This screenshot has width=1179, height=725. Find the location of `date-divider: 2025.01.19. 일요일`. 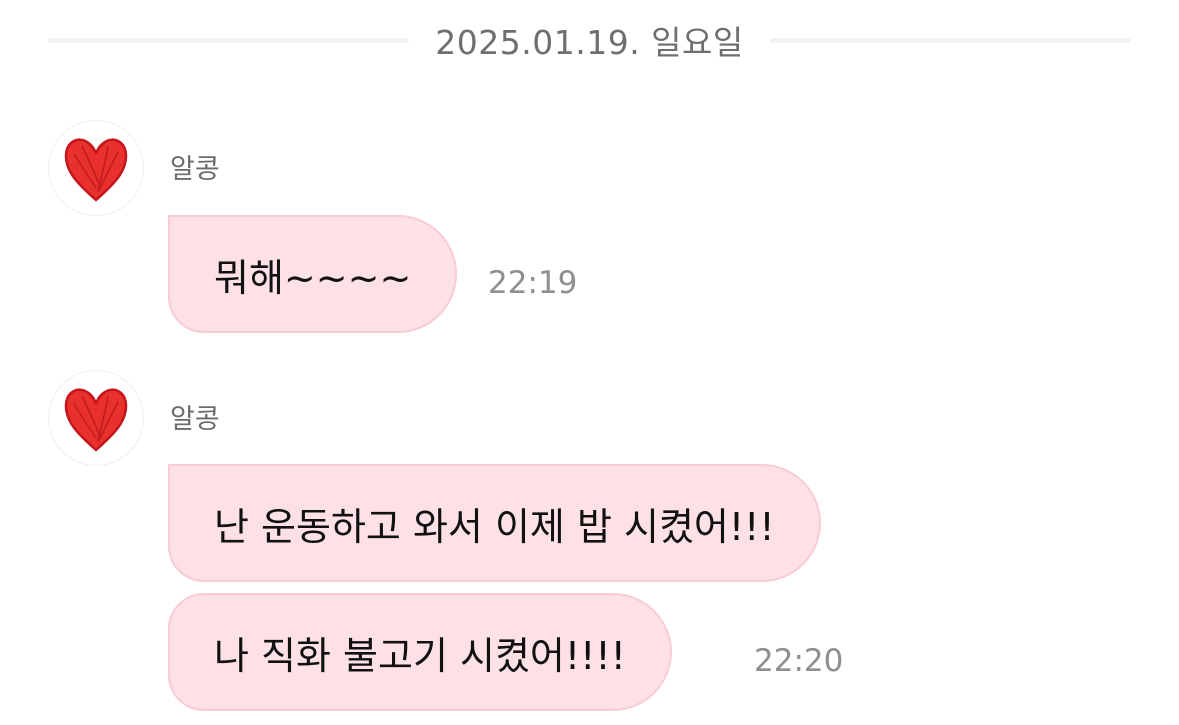

date-divider: 2025.01.19. 일요일 is located at coordinates (590, 40).